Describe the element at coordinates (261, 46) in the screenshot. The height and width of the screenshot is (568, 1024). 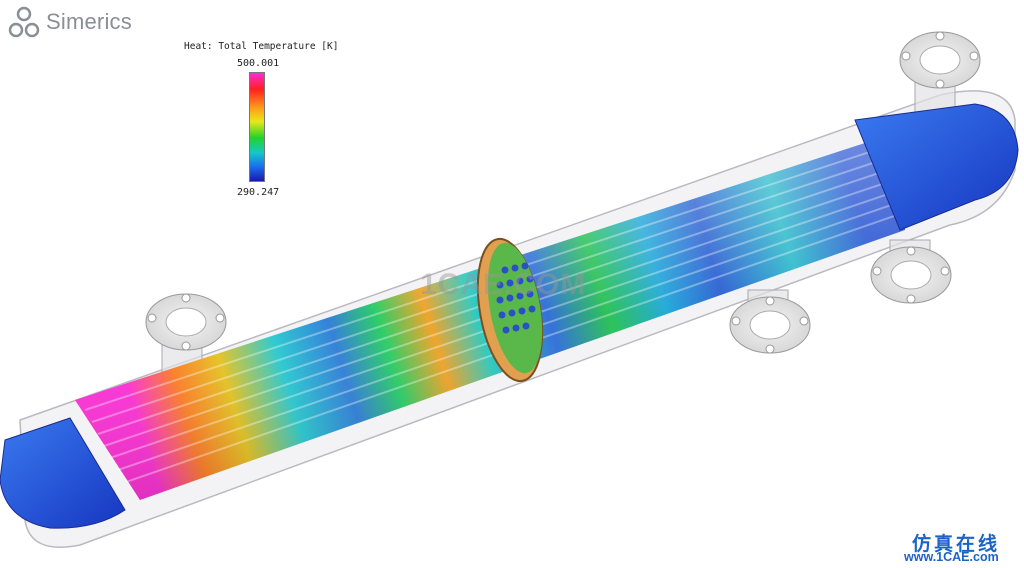
I see `legend-title: Heat: Total Temperature [K]` at that location.